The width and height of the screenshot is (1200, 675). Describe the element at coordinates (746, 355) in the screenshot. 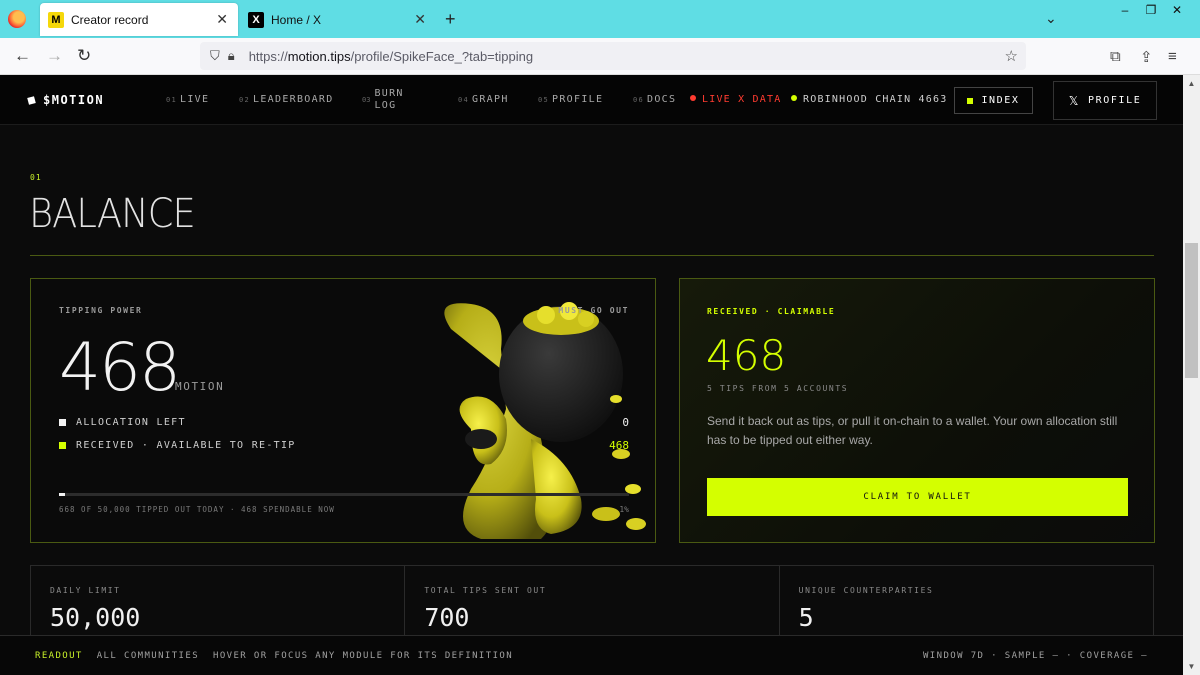

I see `received-value: 468` at that location.